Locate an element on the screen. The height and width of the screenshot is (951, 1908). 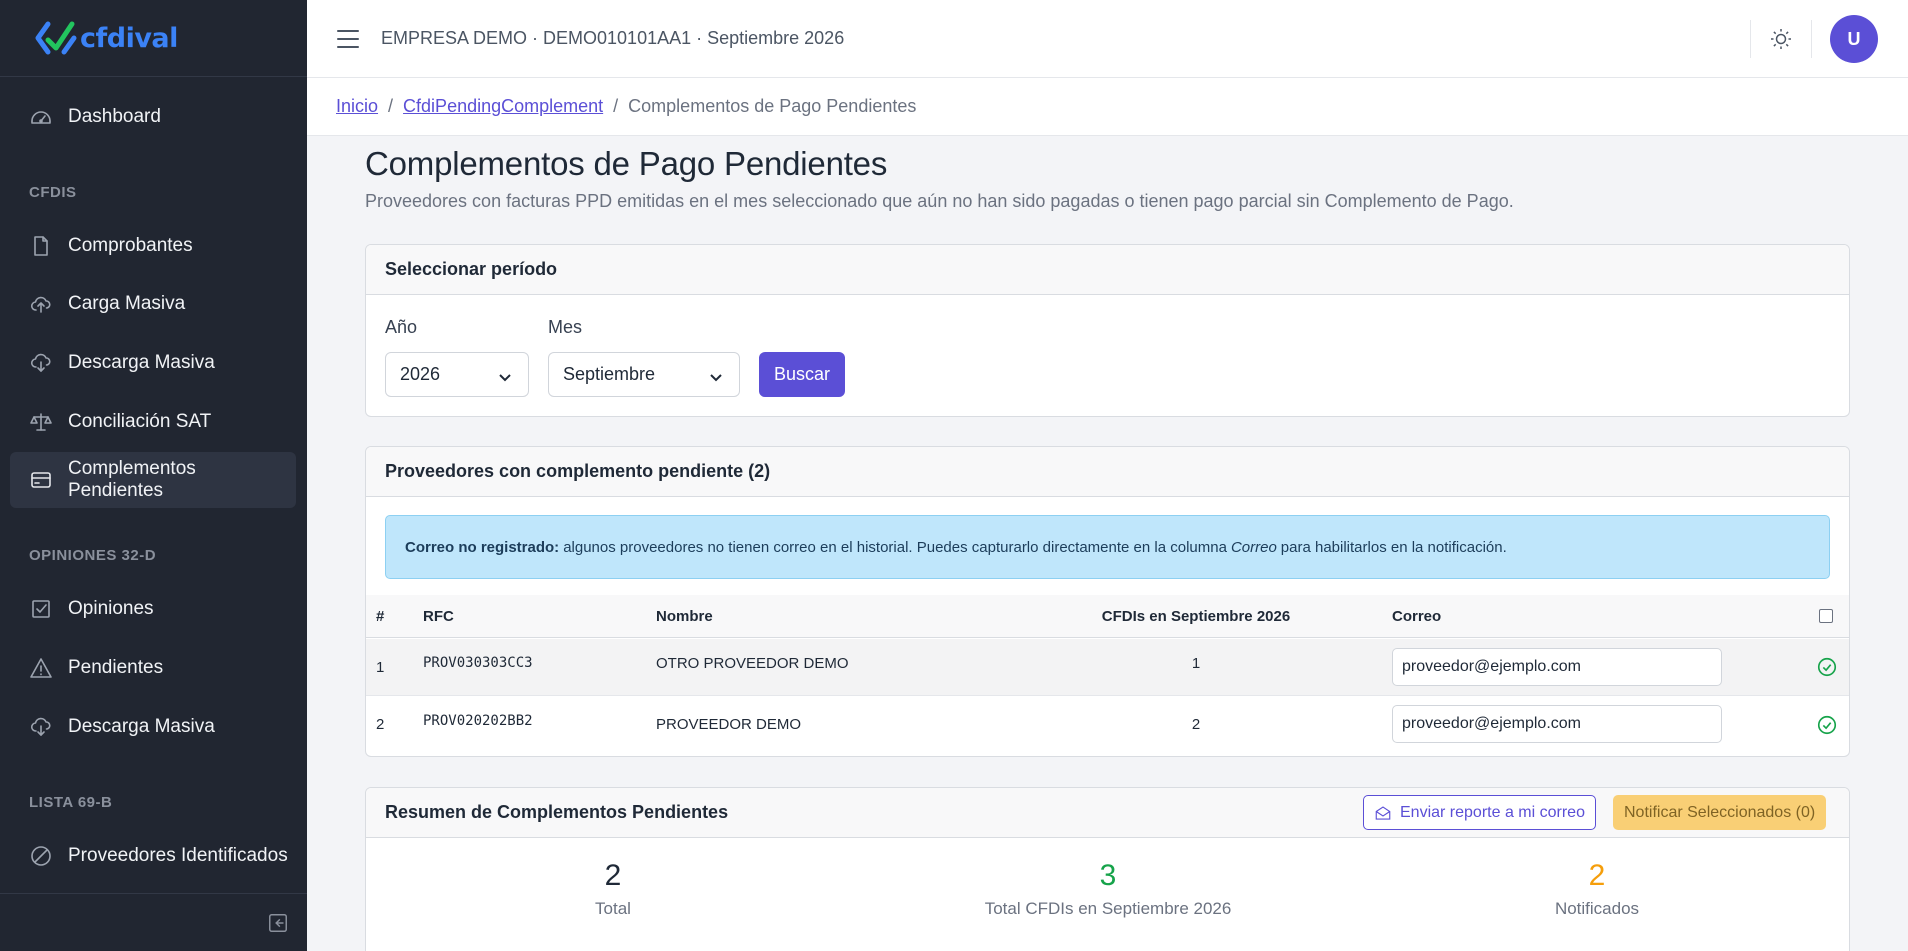
sidebar-item-comprobantes: Comprobantes is located at coordinates (153, 246).